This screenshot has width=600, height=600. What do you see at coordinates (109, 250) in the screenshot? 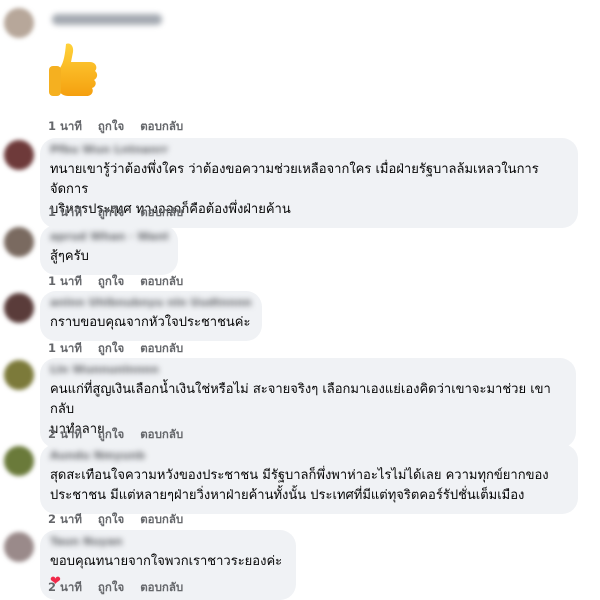
I see `comment-bubble: aprud Whan · Wantu สู้ๆครับ` at bounding box center [109, 250].